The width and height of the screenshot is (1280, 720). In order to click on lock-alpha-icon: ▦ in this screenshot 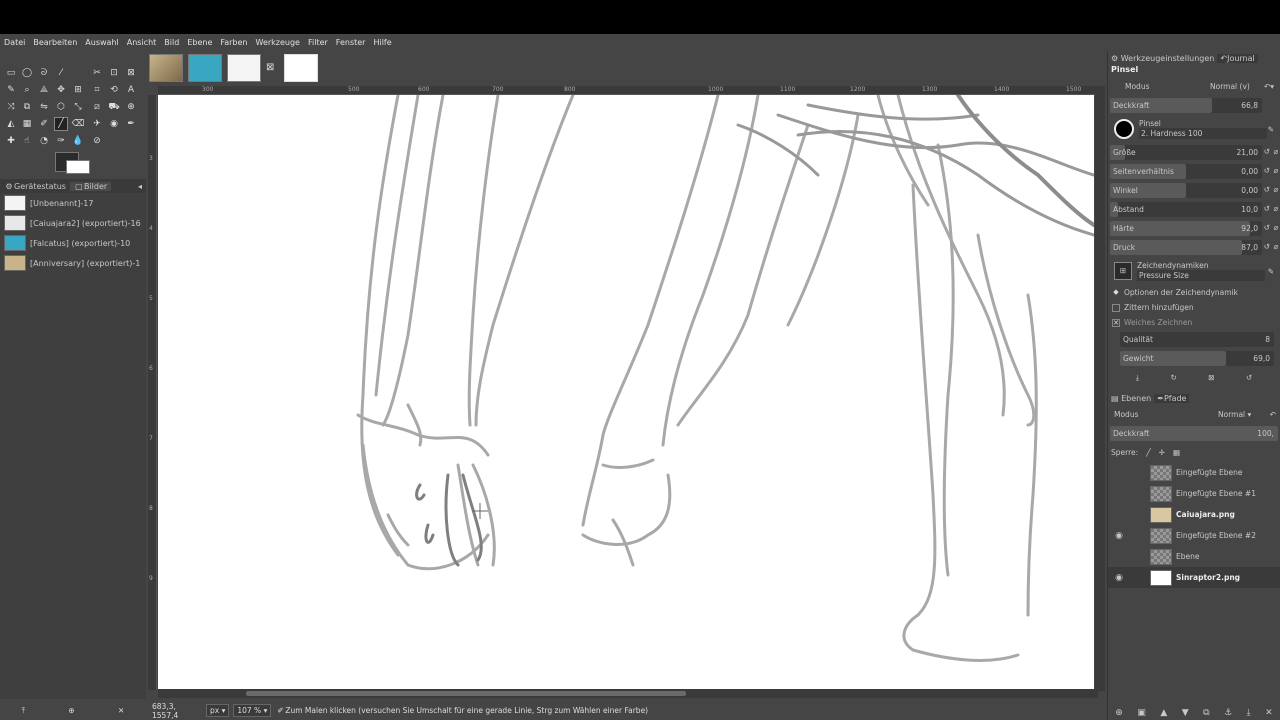, I will do `click(1176, 452)`.